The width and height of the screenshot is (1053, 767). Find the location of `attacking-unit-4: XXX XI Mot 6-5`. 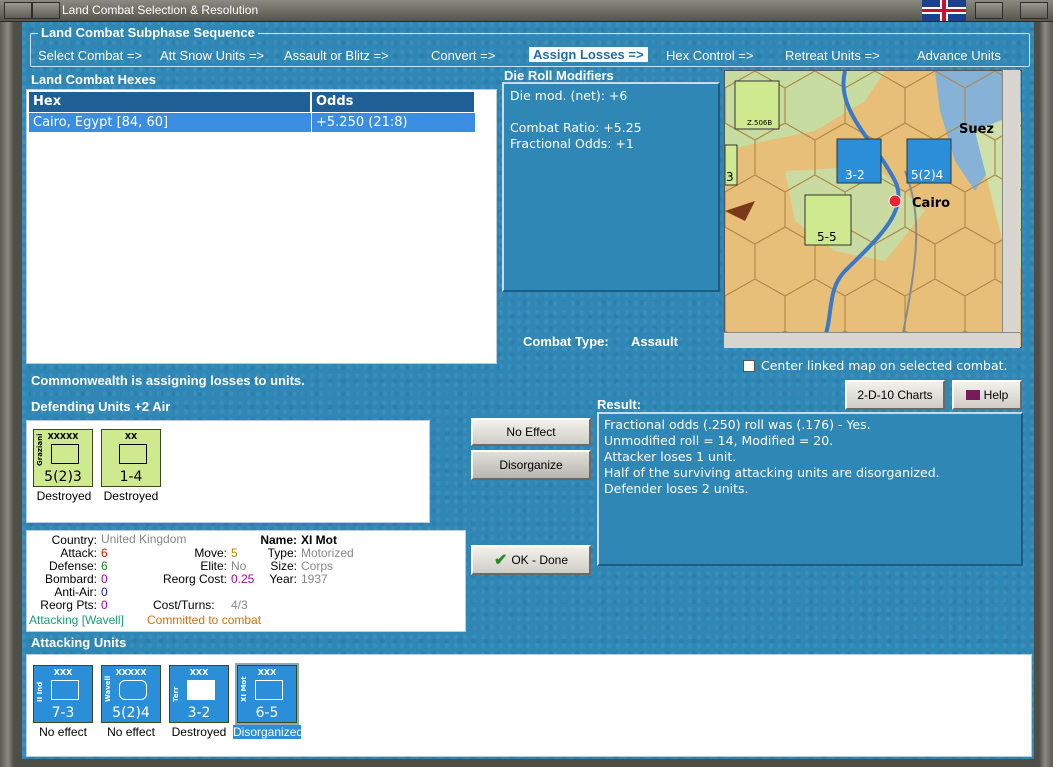

attacking-unit-4: XXX XI Mot 6-5 is located at coordinates (267, 694).